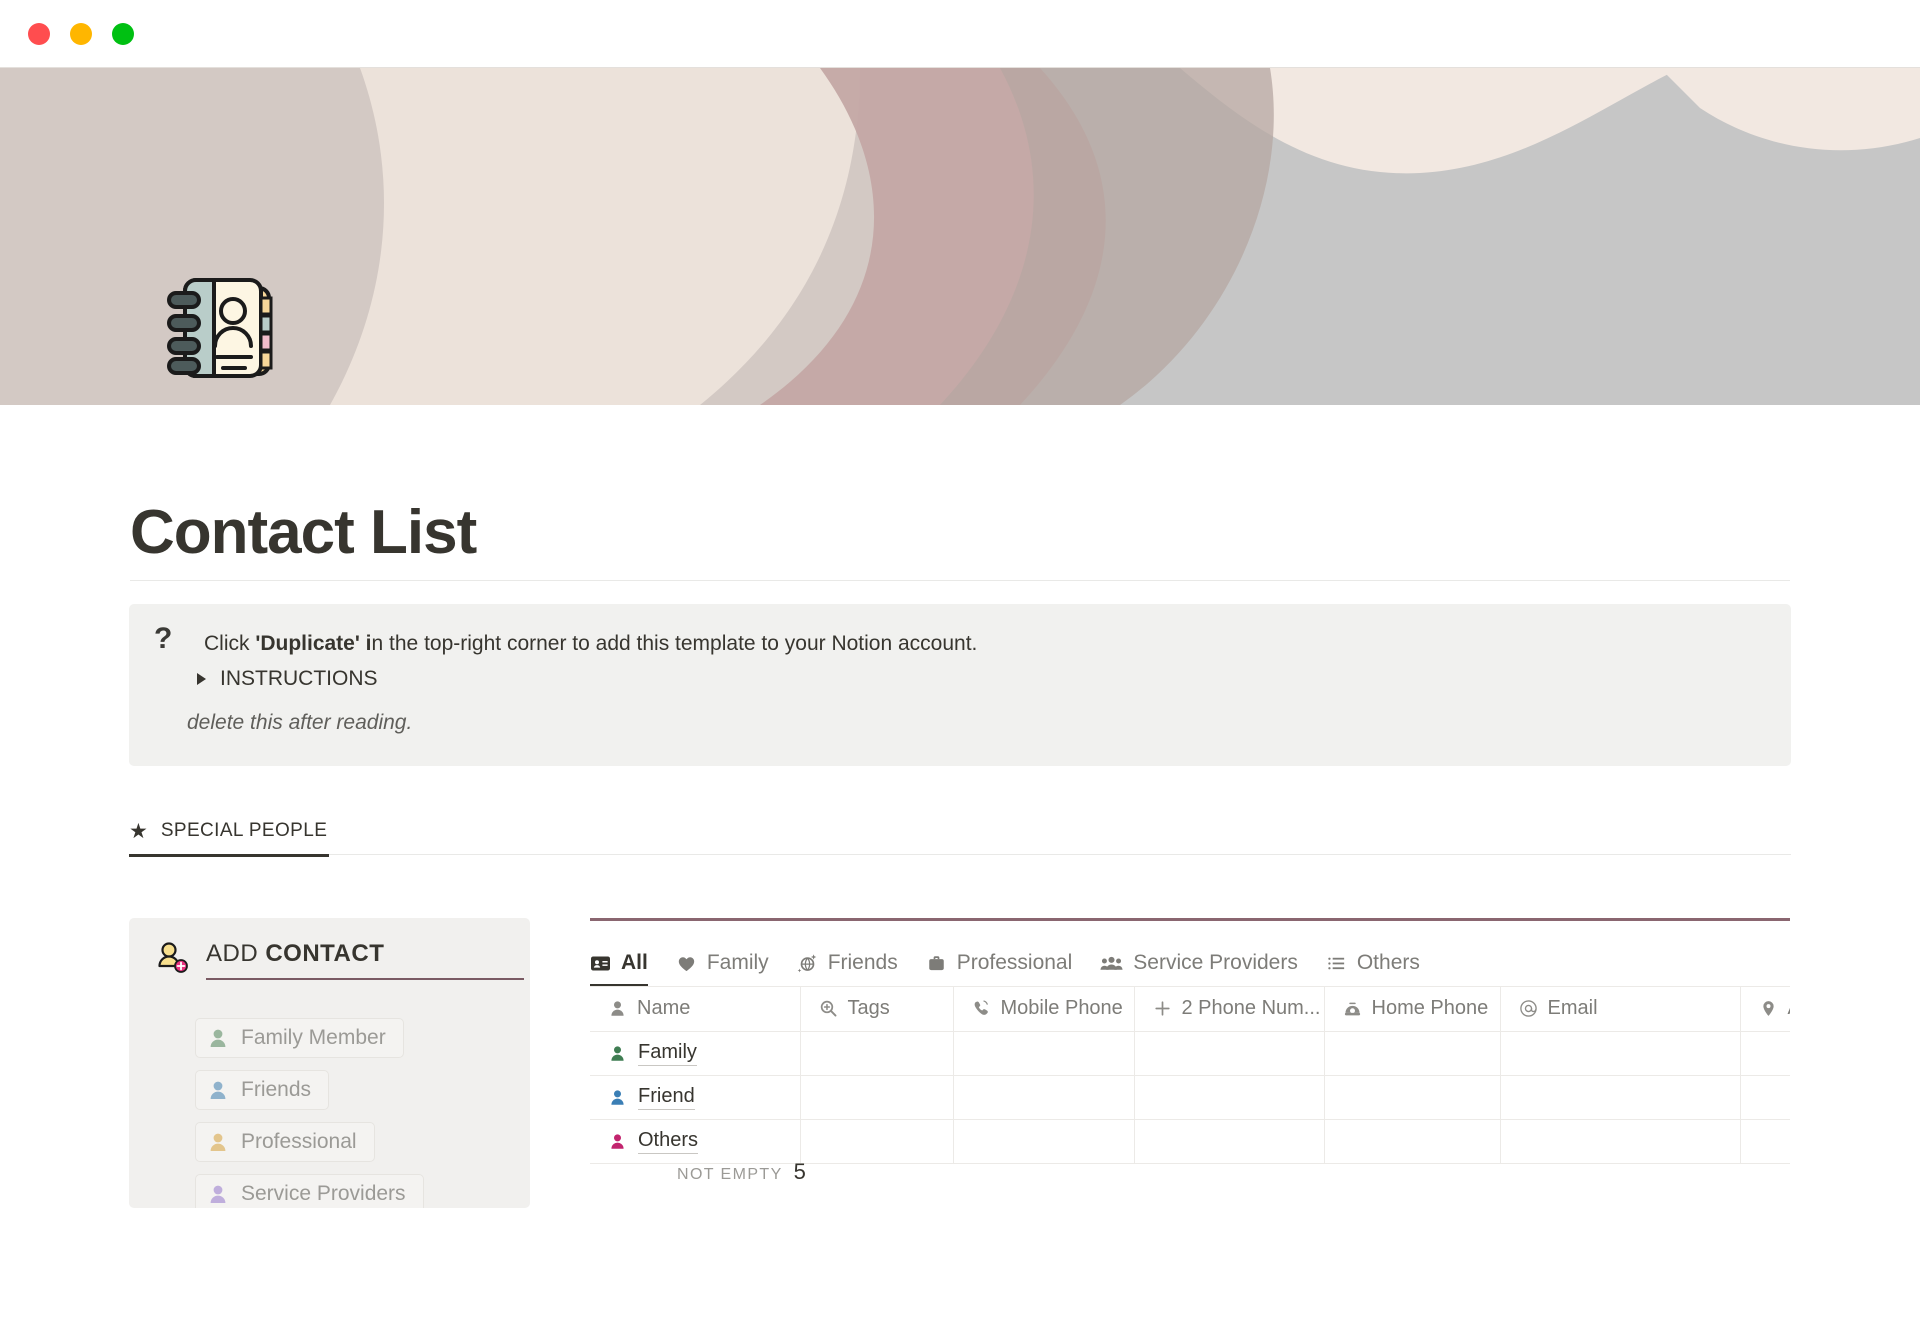 This screenshot has height=1318, width=1920. I want to click on star-icon: ★, so click(138, 831).